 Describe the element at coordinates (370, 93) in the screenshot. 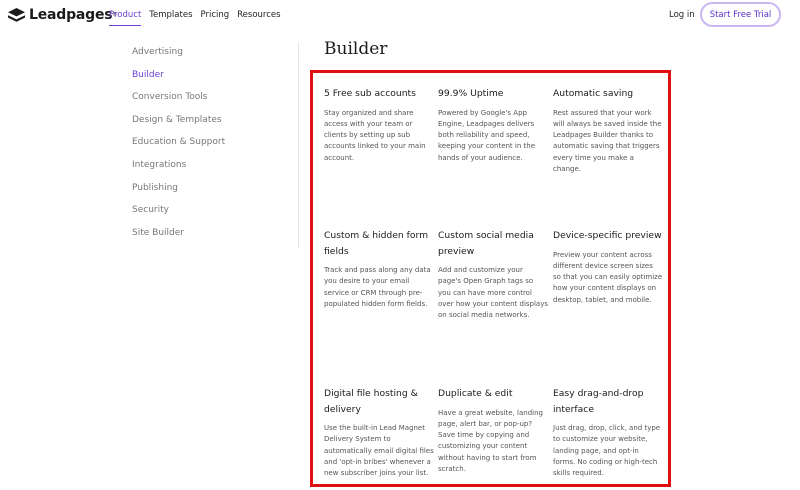

I see `feature-title: 5 Free sub accounts` at that location.